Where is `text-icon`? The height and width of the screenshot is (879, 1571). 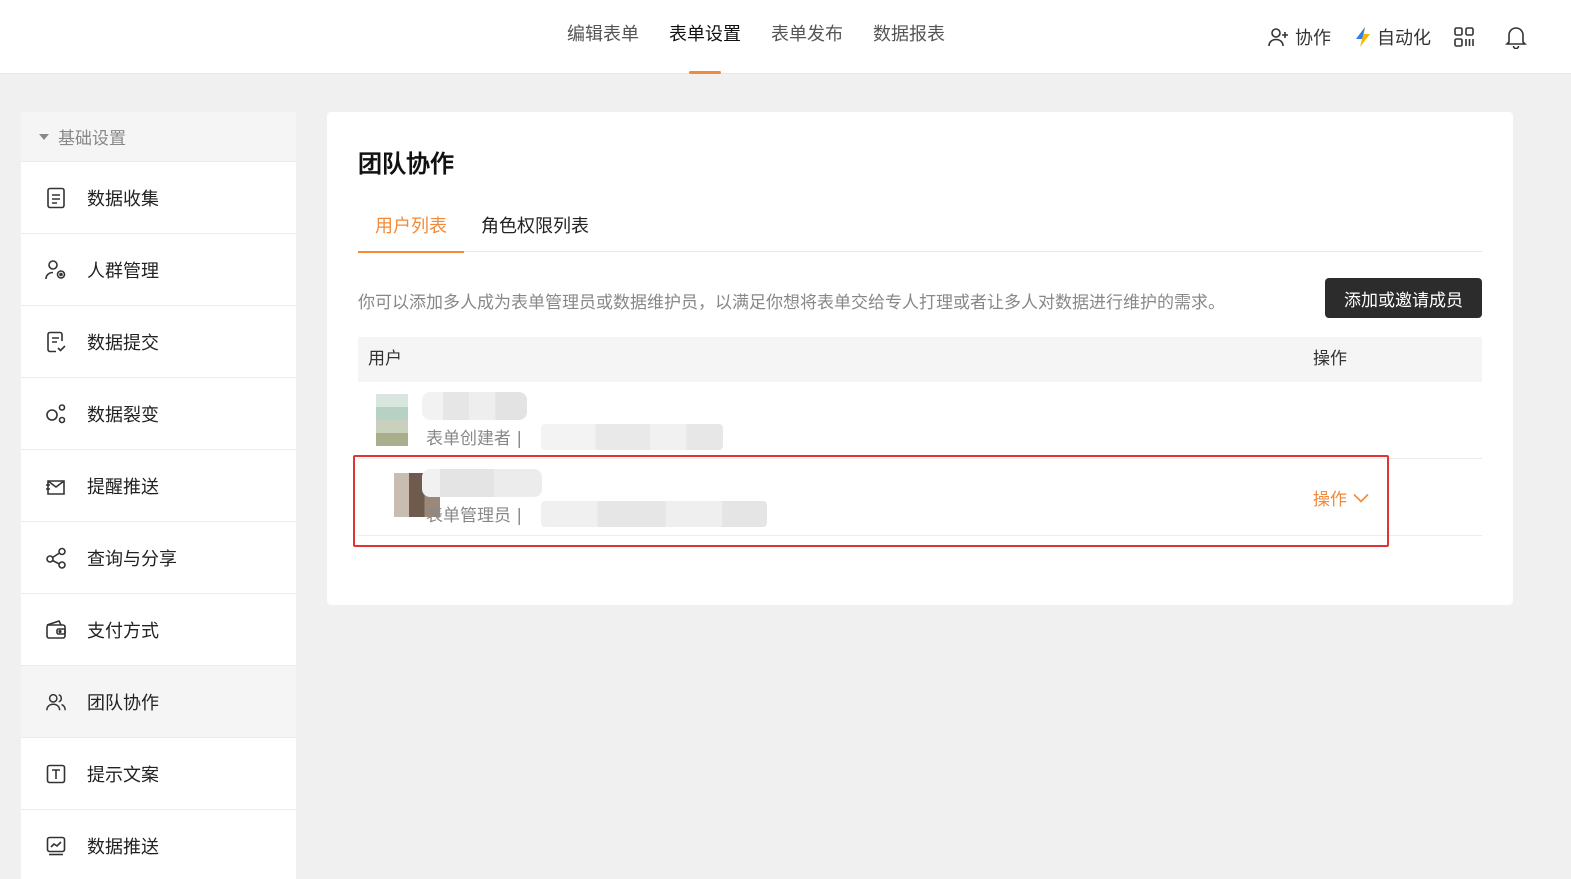
text-icon is located at coordinates (56, 774).